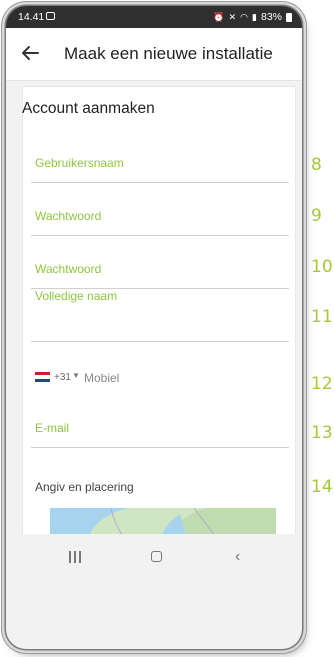  Describe the element at coordinates (232, 16) in the screenshot. I see `mute-icon: ✕` at that location.